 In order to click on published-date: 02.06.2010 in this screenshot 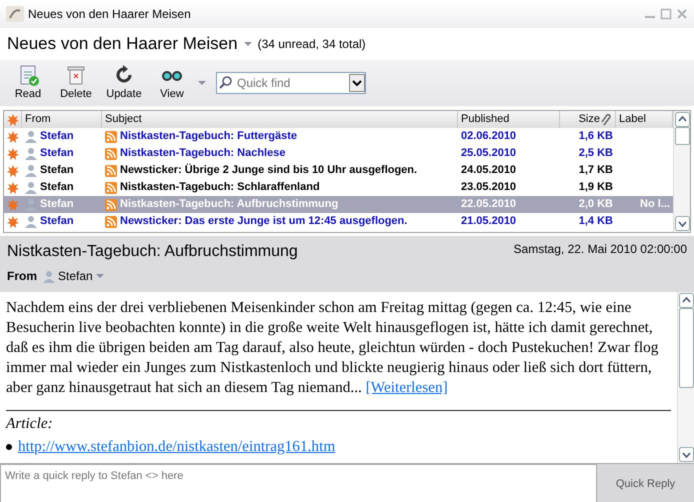, I will do `click(488, 136)`.